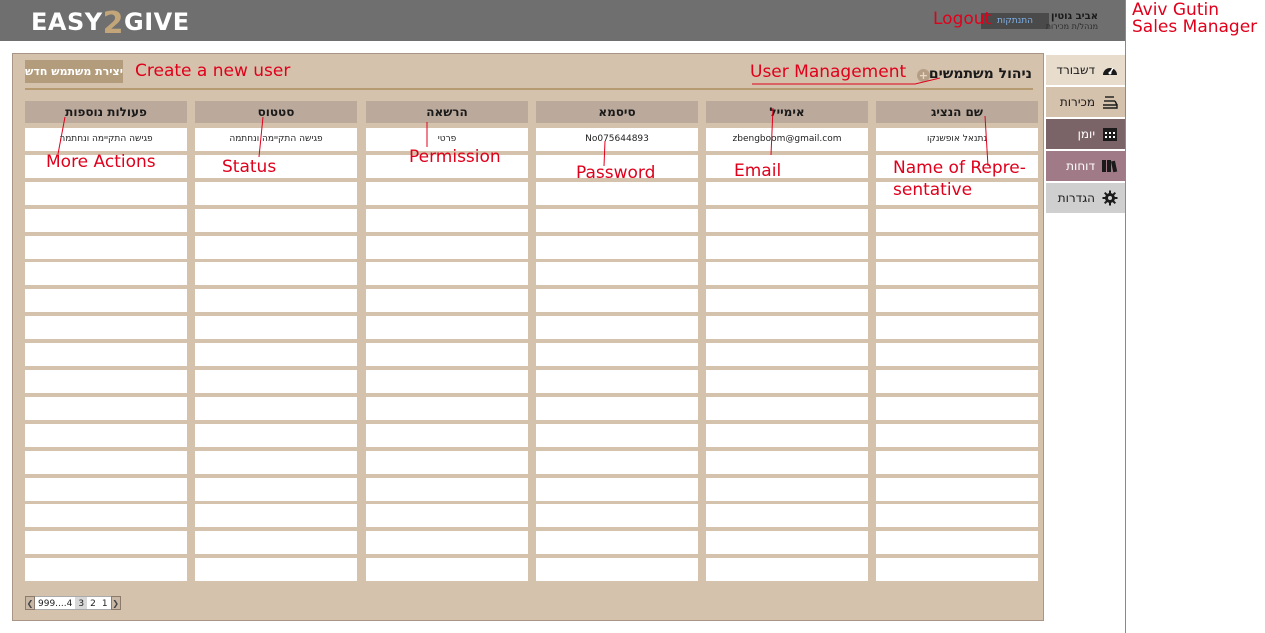 Image resolution: width=1265 pixels, height=633 pixels. Describe the element at coordinates (110, 22) in the screenshot. I see `app-logo: EASY2GIVE` at that location.